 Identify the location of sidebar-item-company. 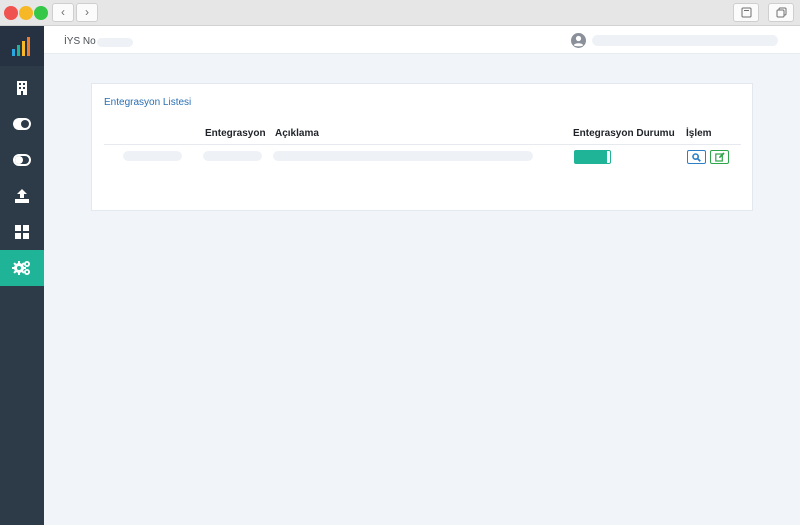
(22, 88).